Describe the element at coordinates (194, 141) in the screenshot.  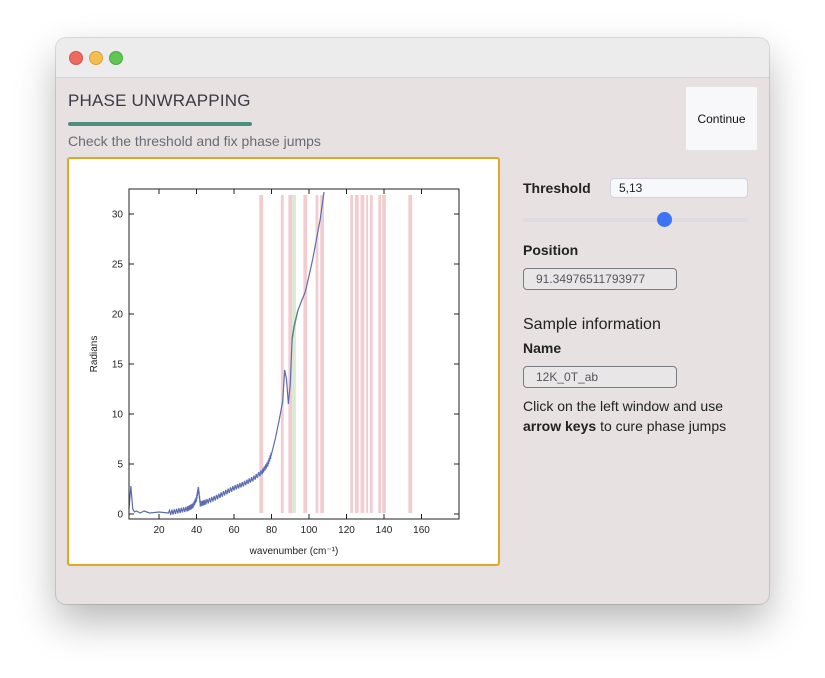
I see `page-subtitle: Check the threshold and fix phase jumps` at that location.